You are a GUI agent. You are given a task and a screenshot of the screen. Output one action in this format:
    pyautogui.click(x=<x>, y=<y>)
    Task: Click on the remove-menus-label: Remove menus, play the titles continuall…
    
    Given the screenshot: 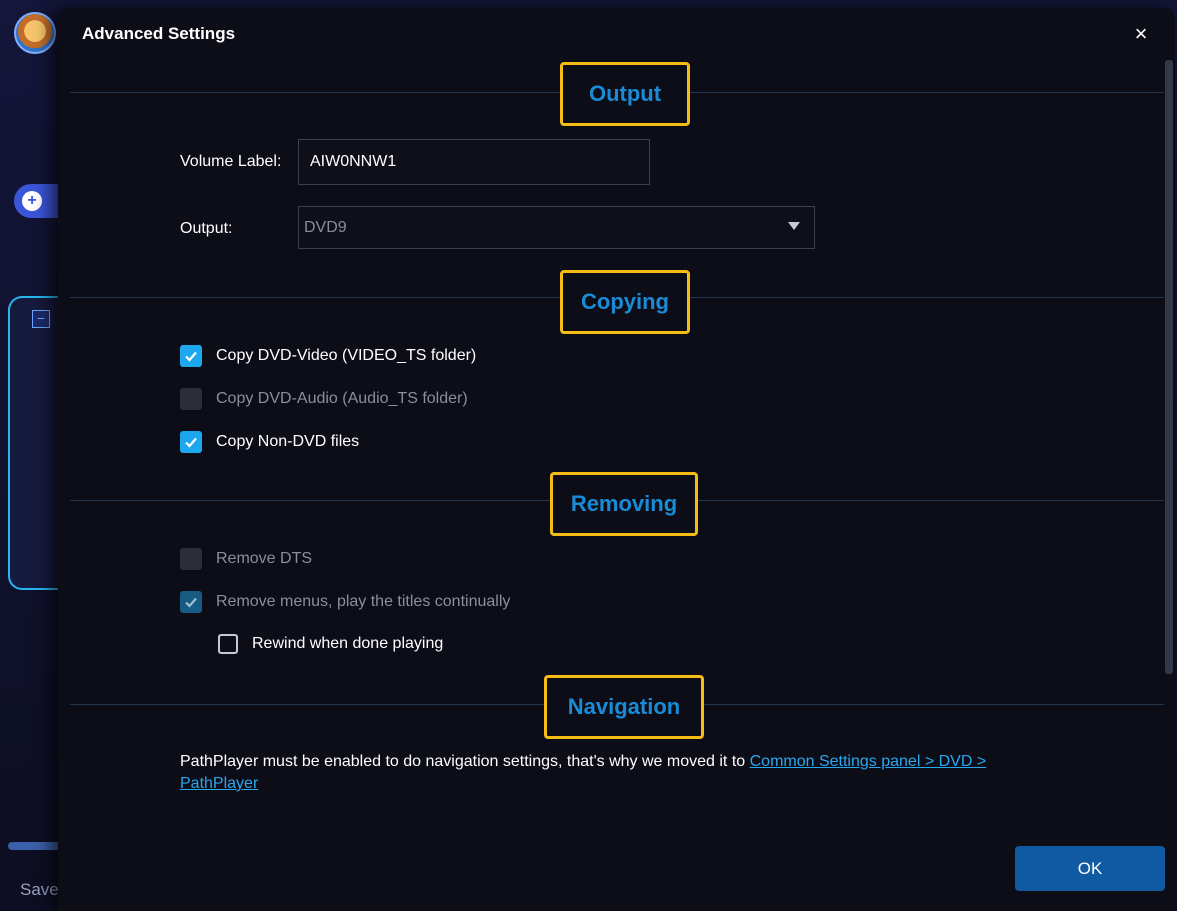 What is the action you would take?
    pyautogui.click(x=363, y=601)
    